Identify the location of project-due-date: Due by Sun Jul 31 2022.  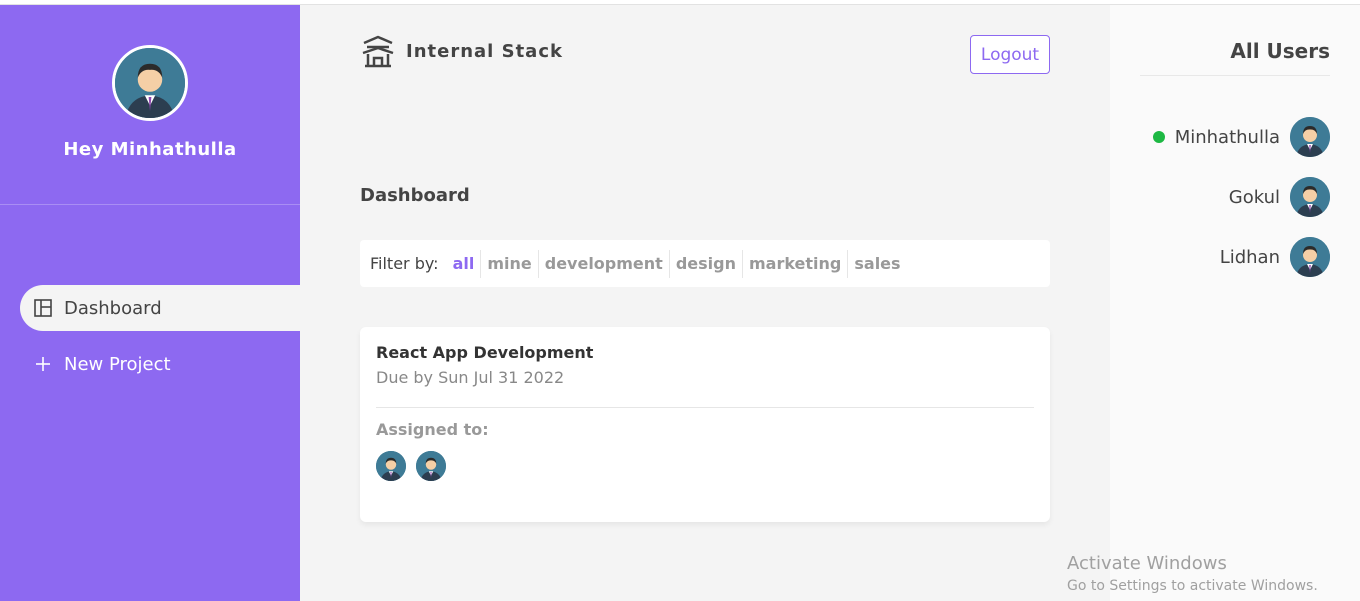
(470, 377).